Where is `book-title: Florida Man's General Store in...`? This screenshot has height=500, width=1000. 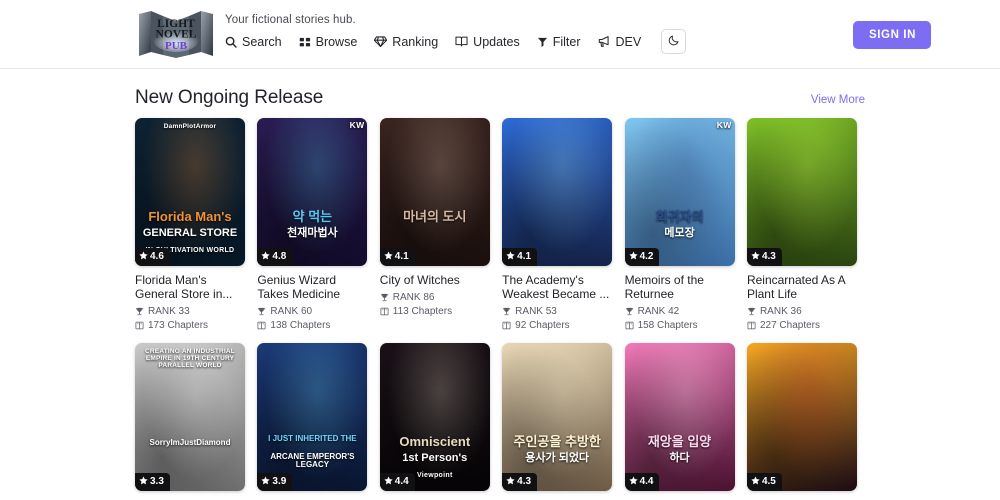 book-title: Florida Man's General Store in... is located at coordinates (190, 287).